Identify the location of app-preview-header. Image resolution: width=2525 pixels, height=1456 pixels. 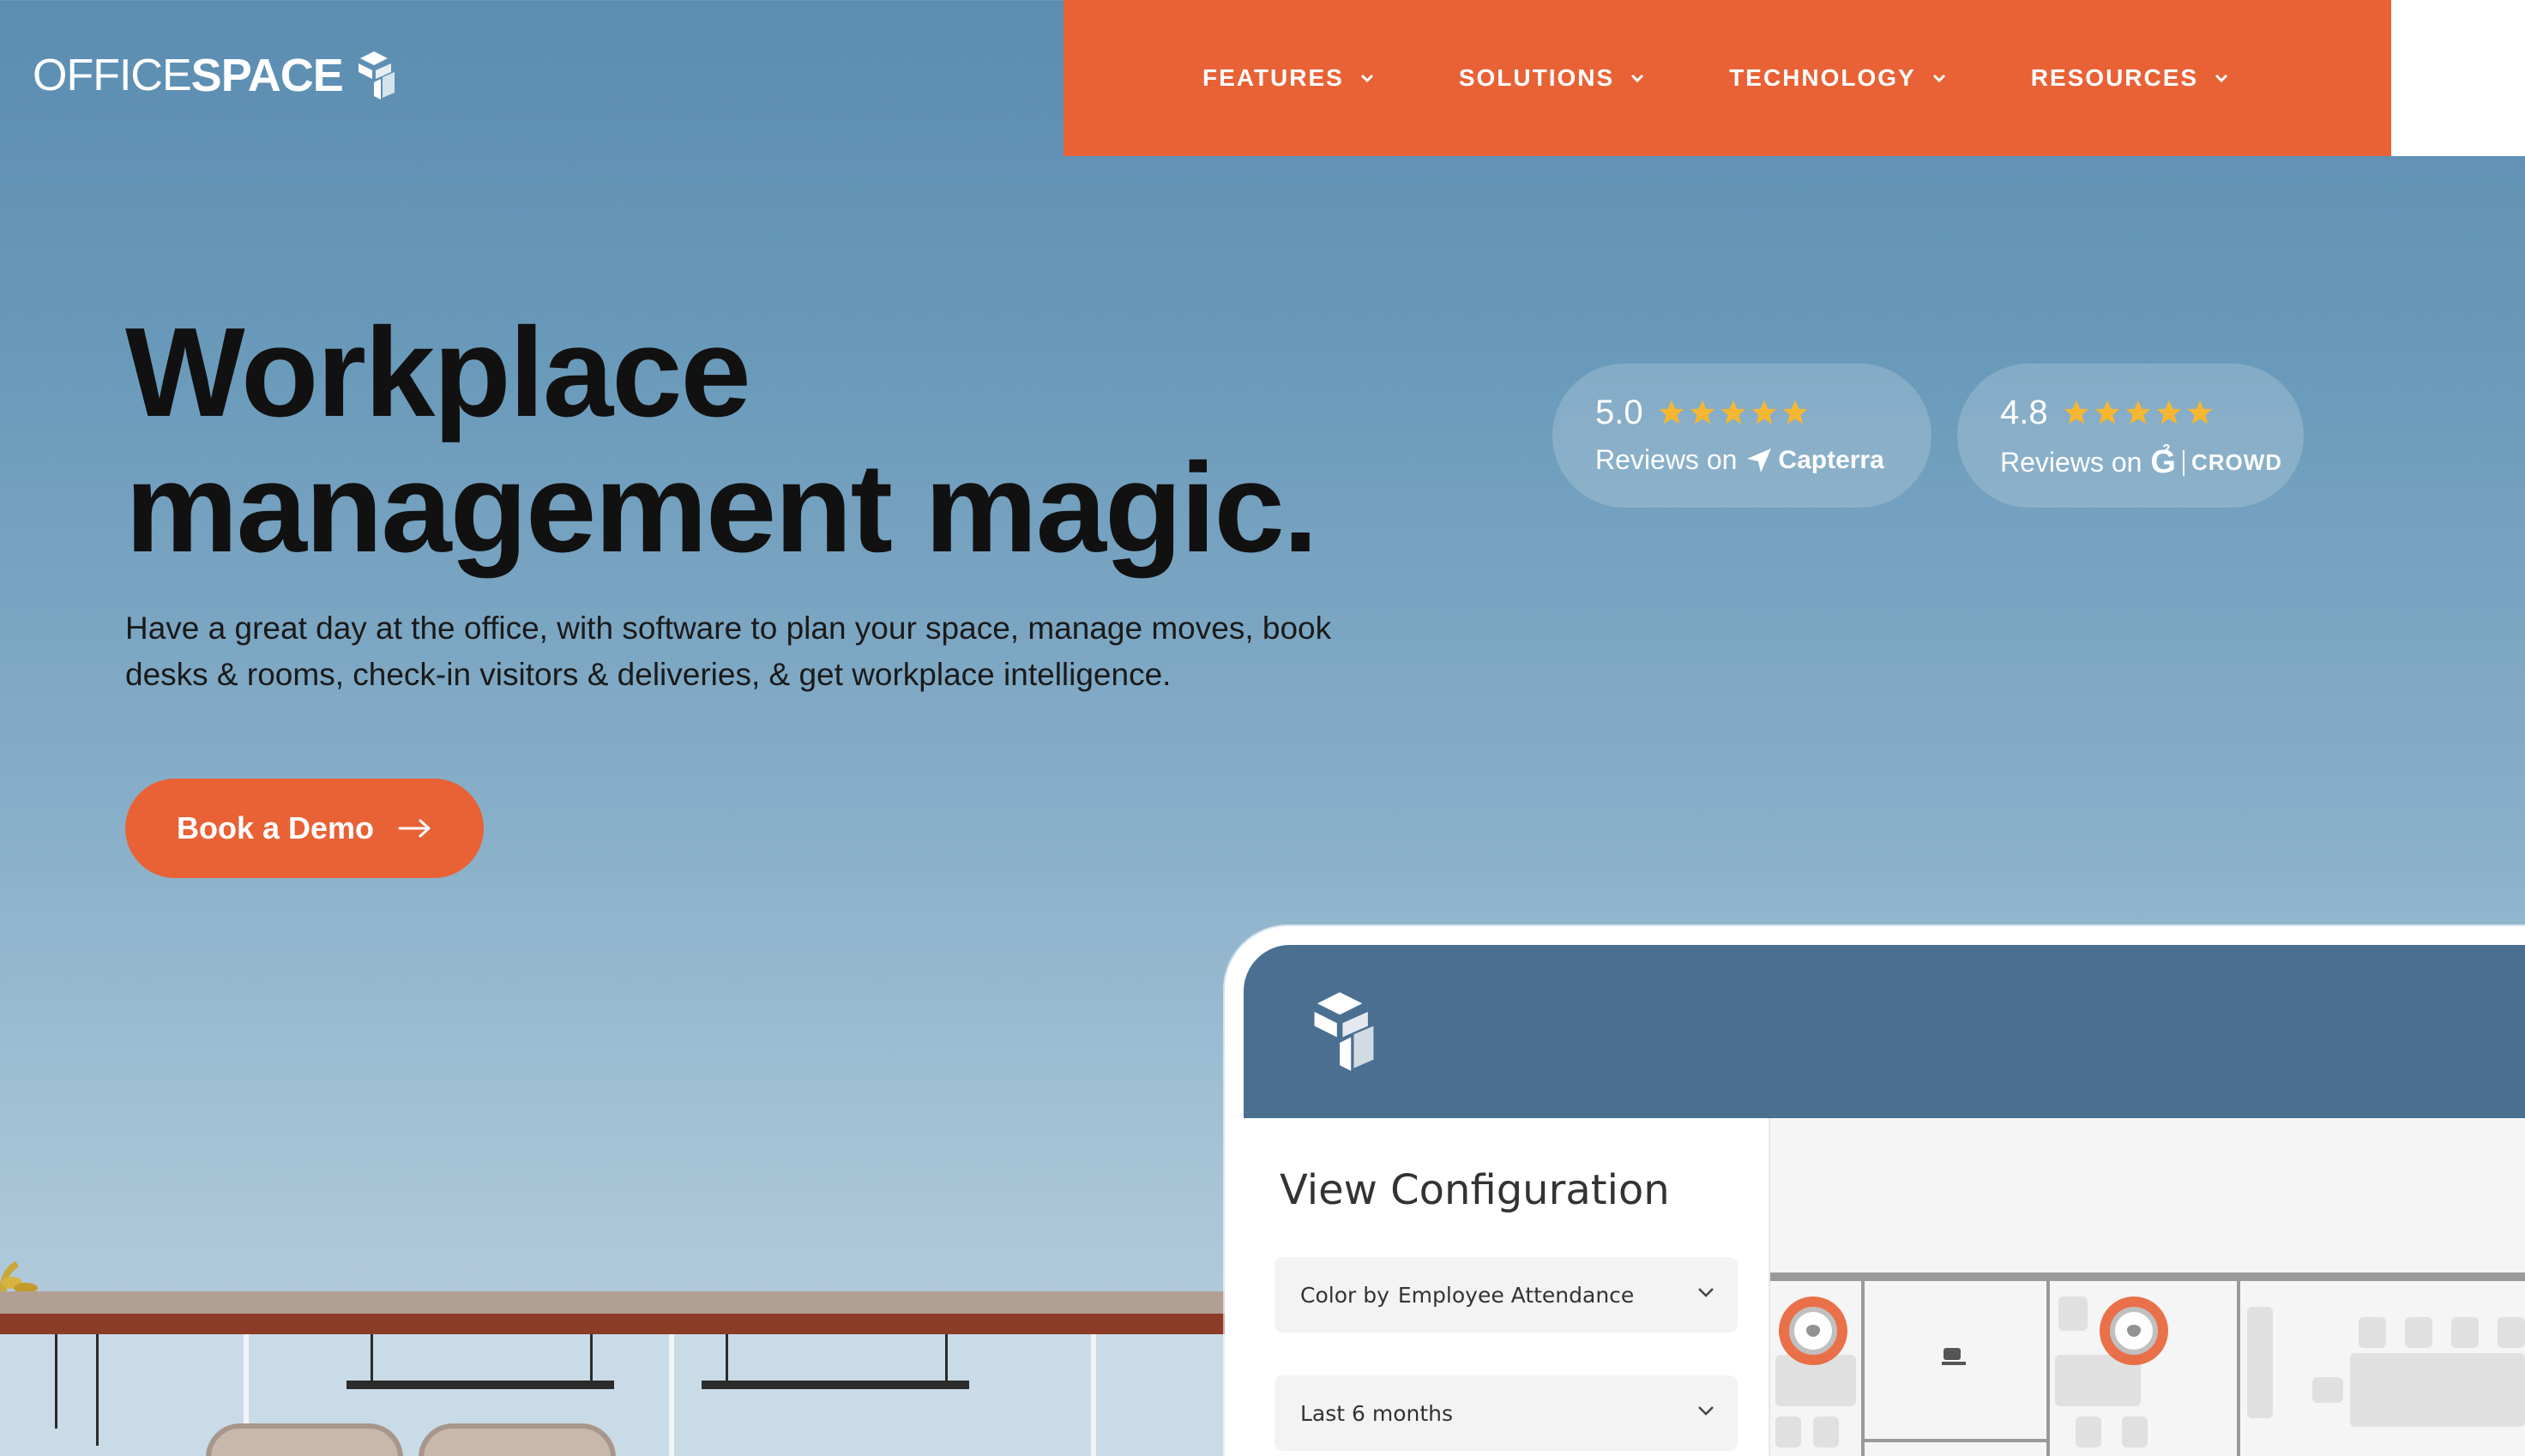
(1884, 1031).